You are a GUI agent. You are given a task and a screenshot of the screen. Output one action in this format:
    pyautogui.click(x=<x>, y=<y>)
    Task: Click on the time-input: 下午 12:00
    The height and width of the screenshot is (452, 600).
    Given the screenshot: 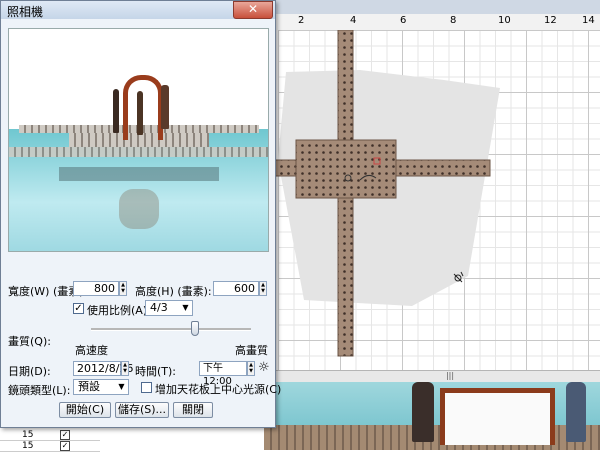 What is the action you would take?
    pyautogui.click(x=223, y=374)
    